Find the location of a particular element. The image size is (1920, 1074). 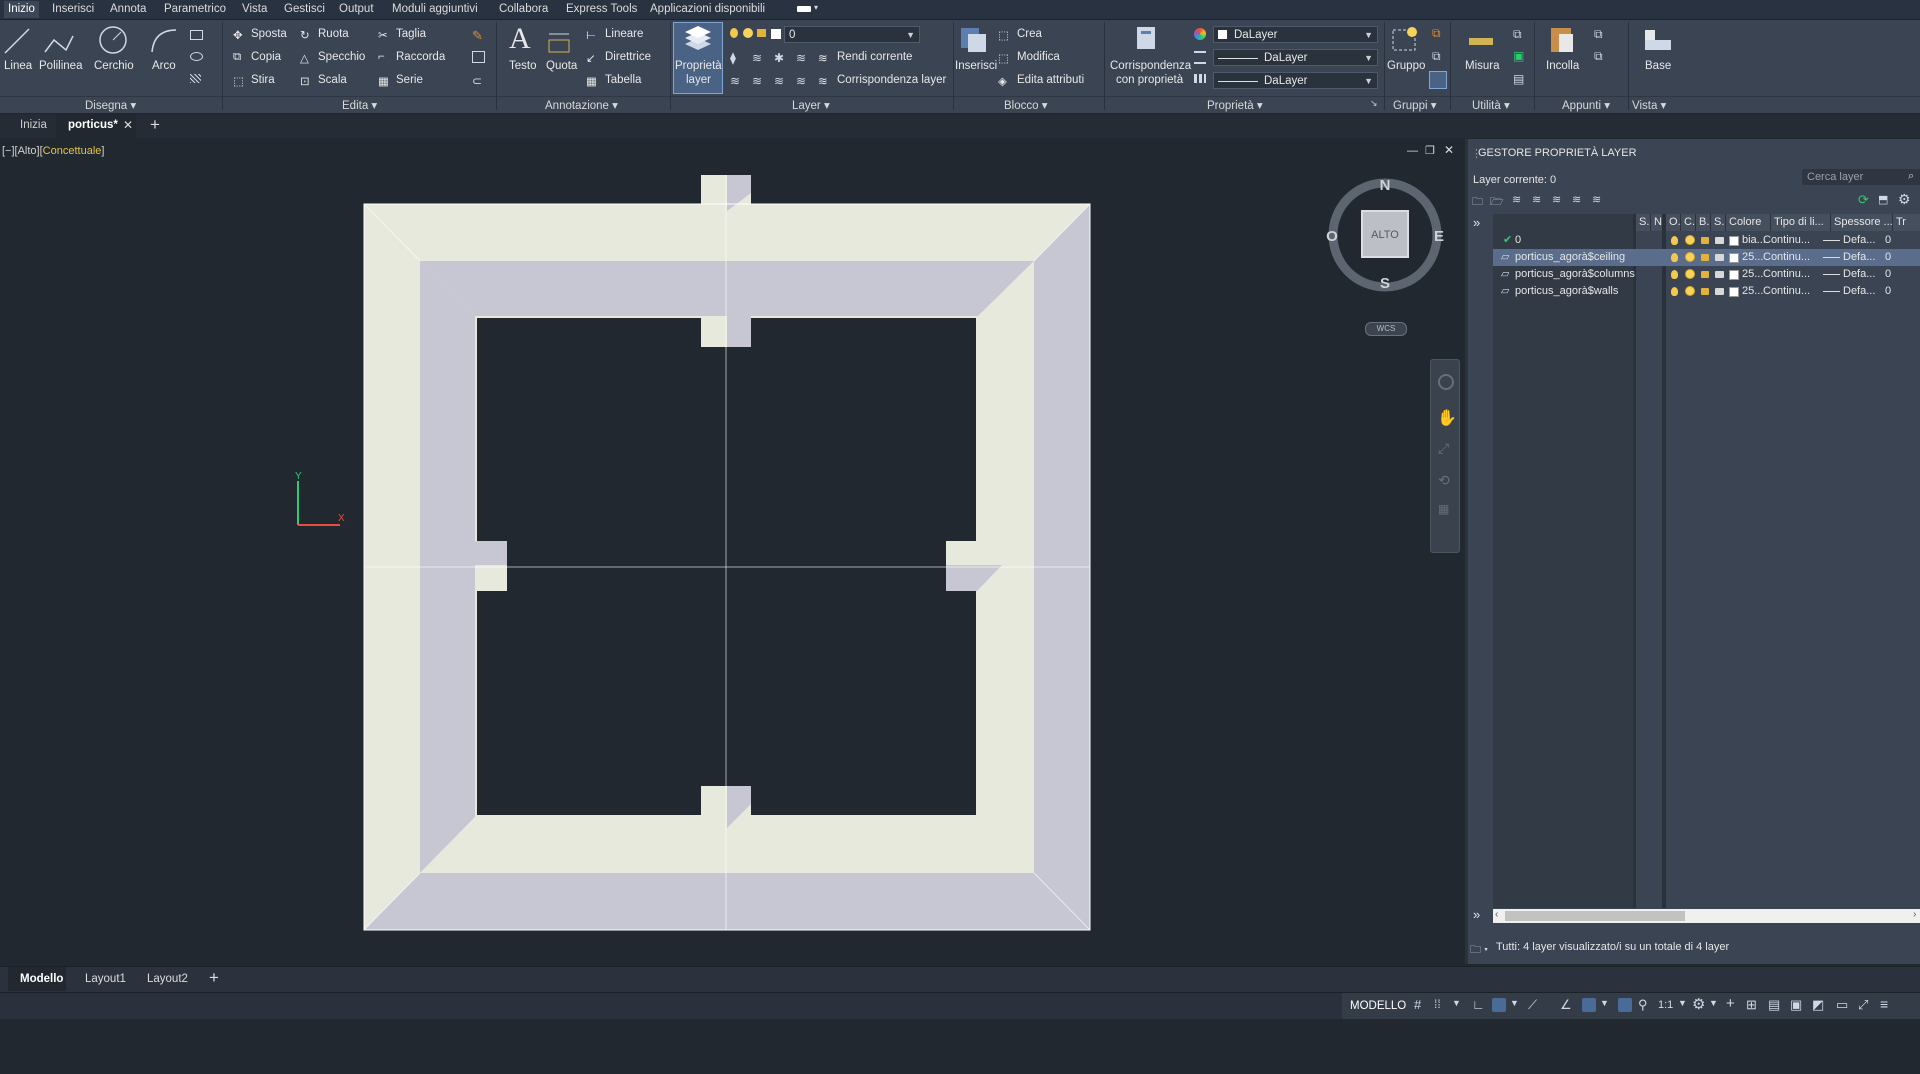

pan-hand-icon: ✋ is located at coordinates (1447, 418).